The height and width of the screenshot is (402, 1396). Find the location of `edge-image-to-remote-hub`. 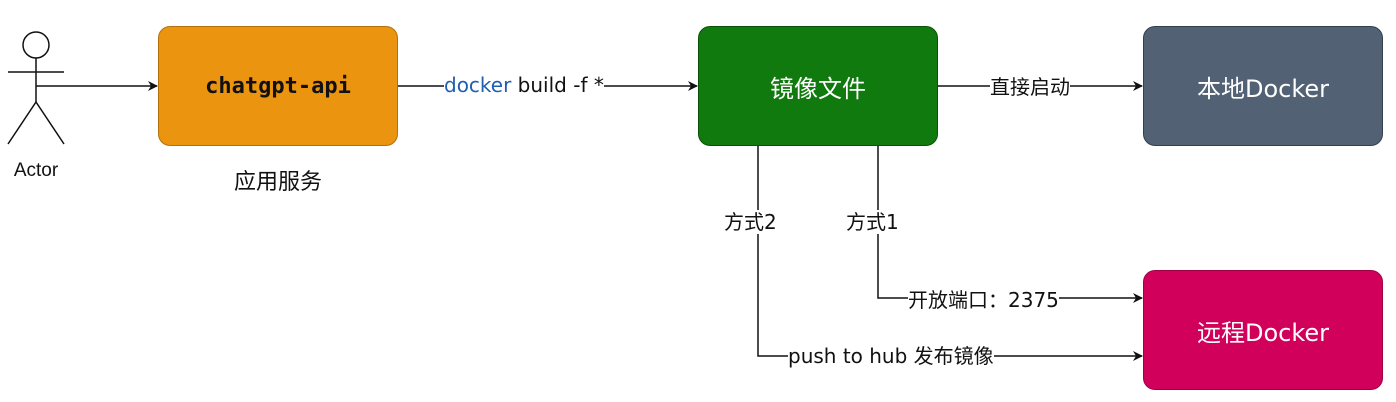

edge-image-to-remote-hub is located at coordinates (950, 253).